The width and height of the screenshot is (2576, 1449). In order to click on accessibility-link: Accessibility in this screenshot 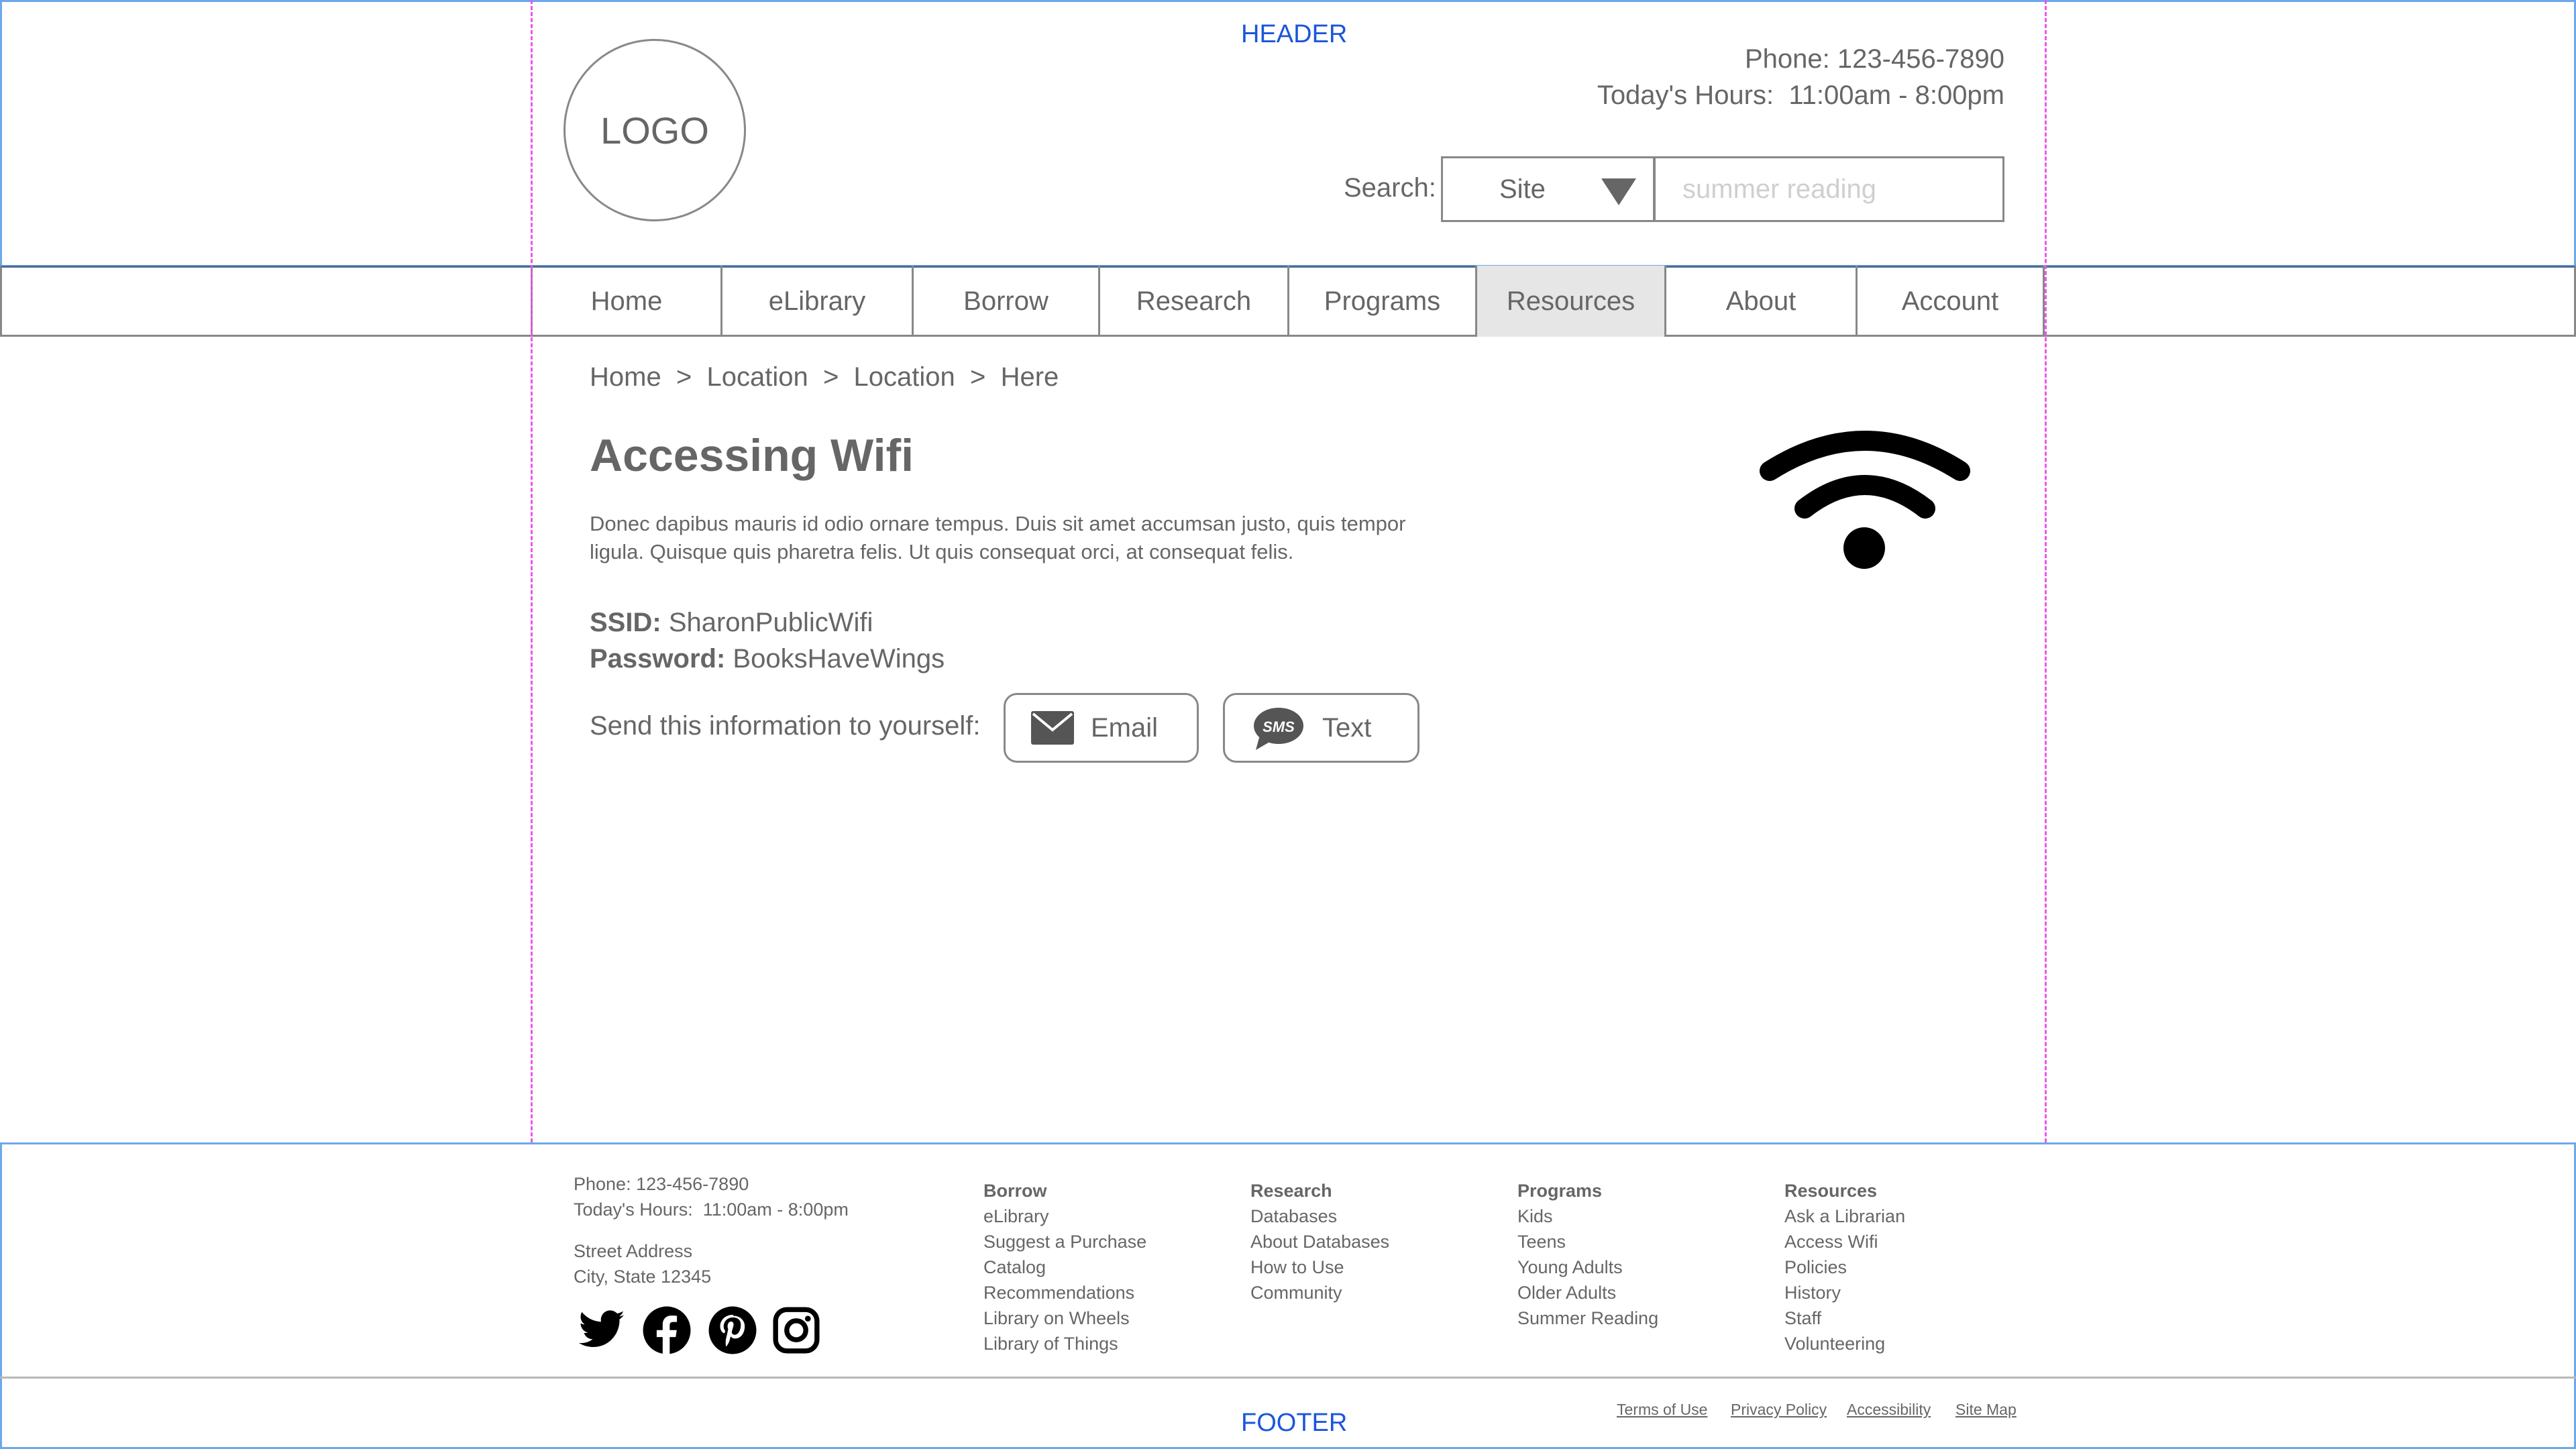, I will do `click(1889, 1410)`.